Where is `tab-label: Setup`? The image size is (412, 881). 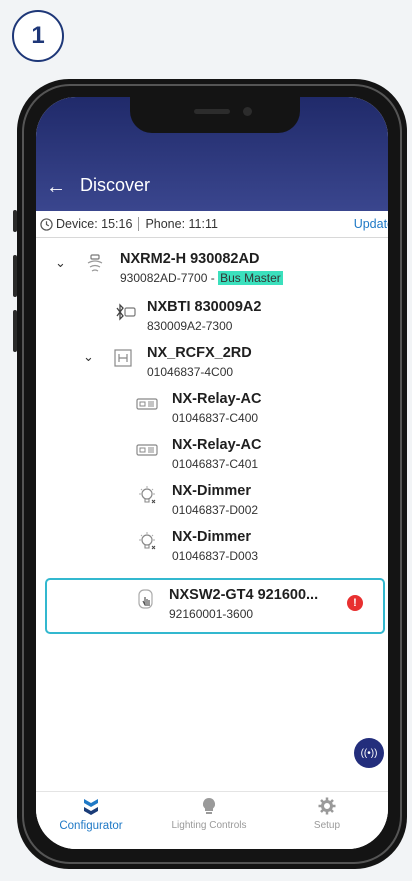 tab-label: Setup is located at coordinates (327, 825).